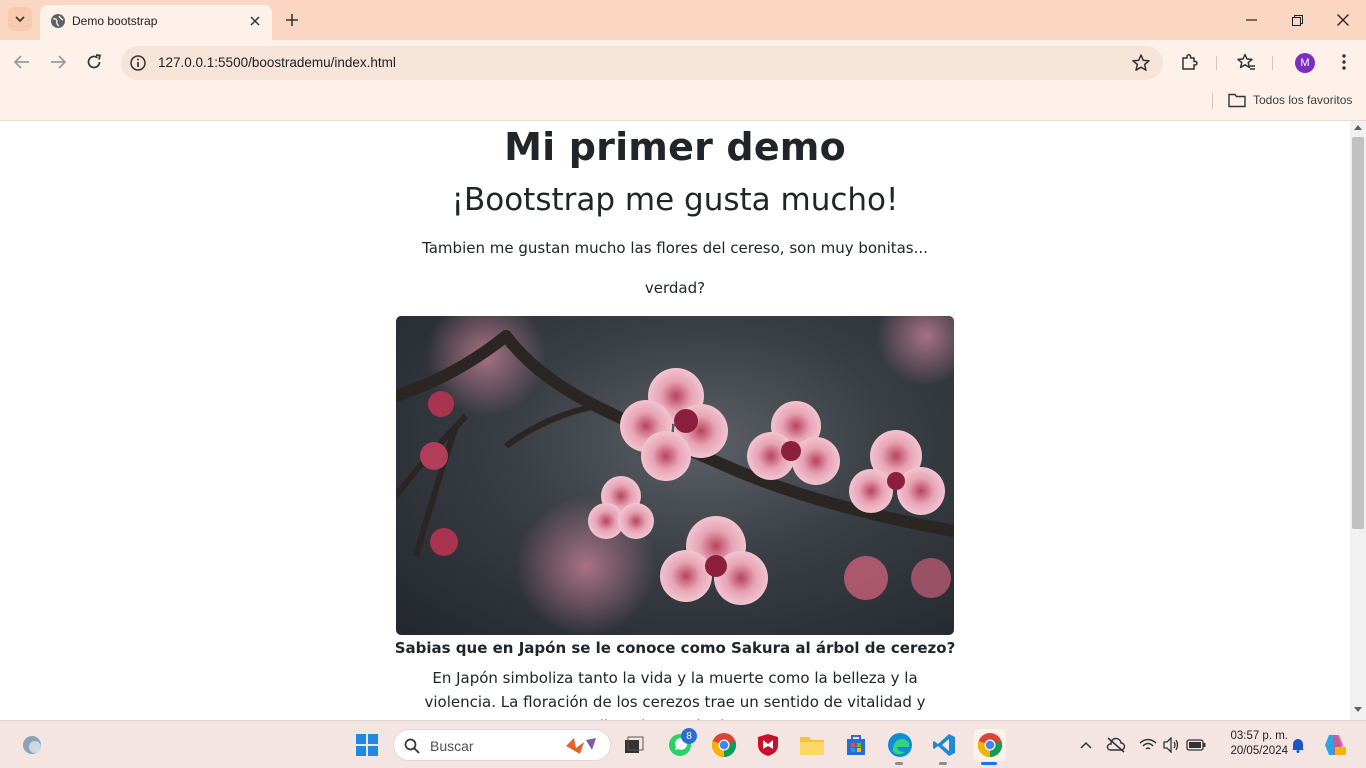  Describe the element at coordinates (675, 147) in the screenshot. I see `page-heading: Mi primer demo` at that location.